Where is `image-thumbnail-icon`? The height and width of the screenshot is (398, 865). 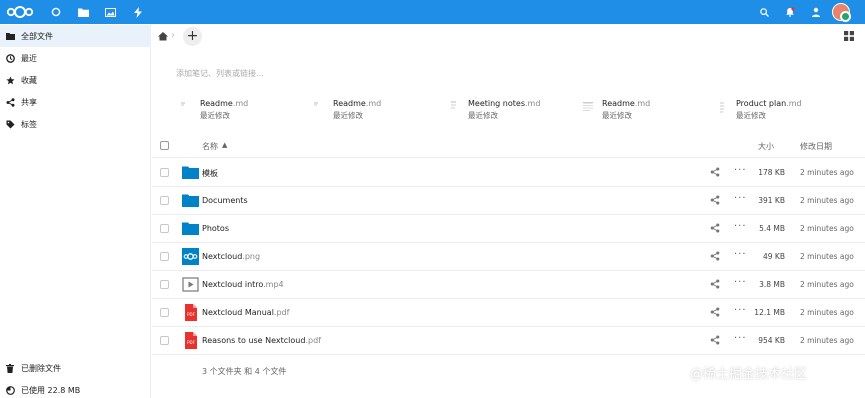 image-thumbnail-icon is located at coordinates (190, 256).